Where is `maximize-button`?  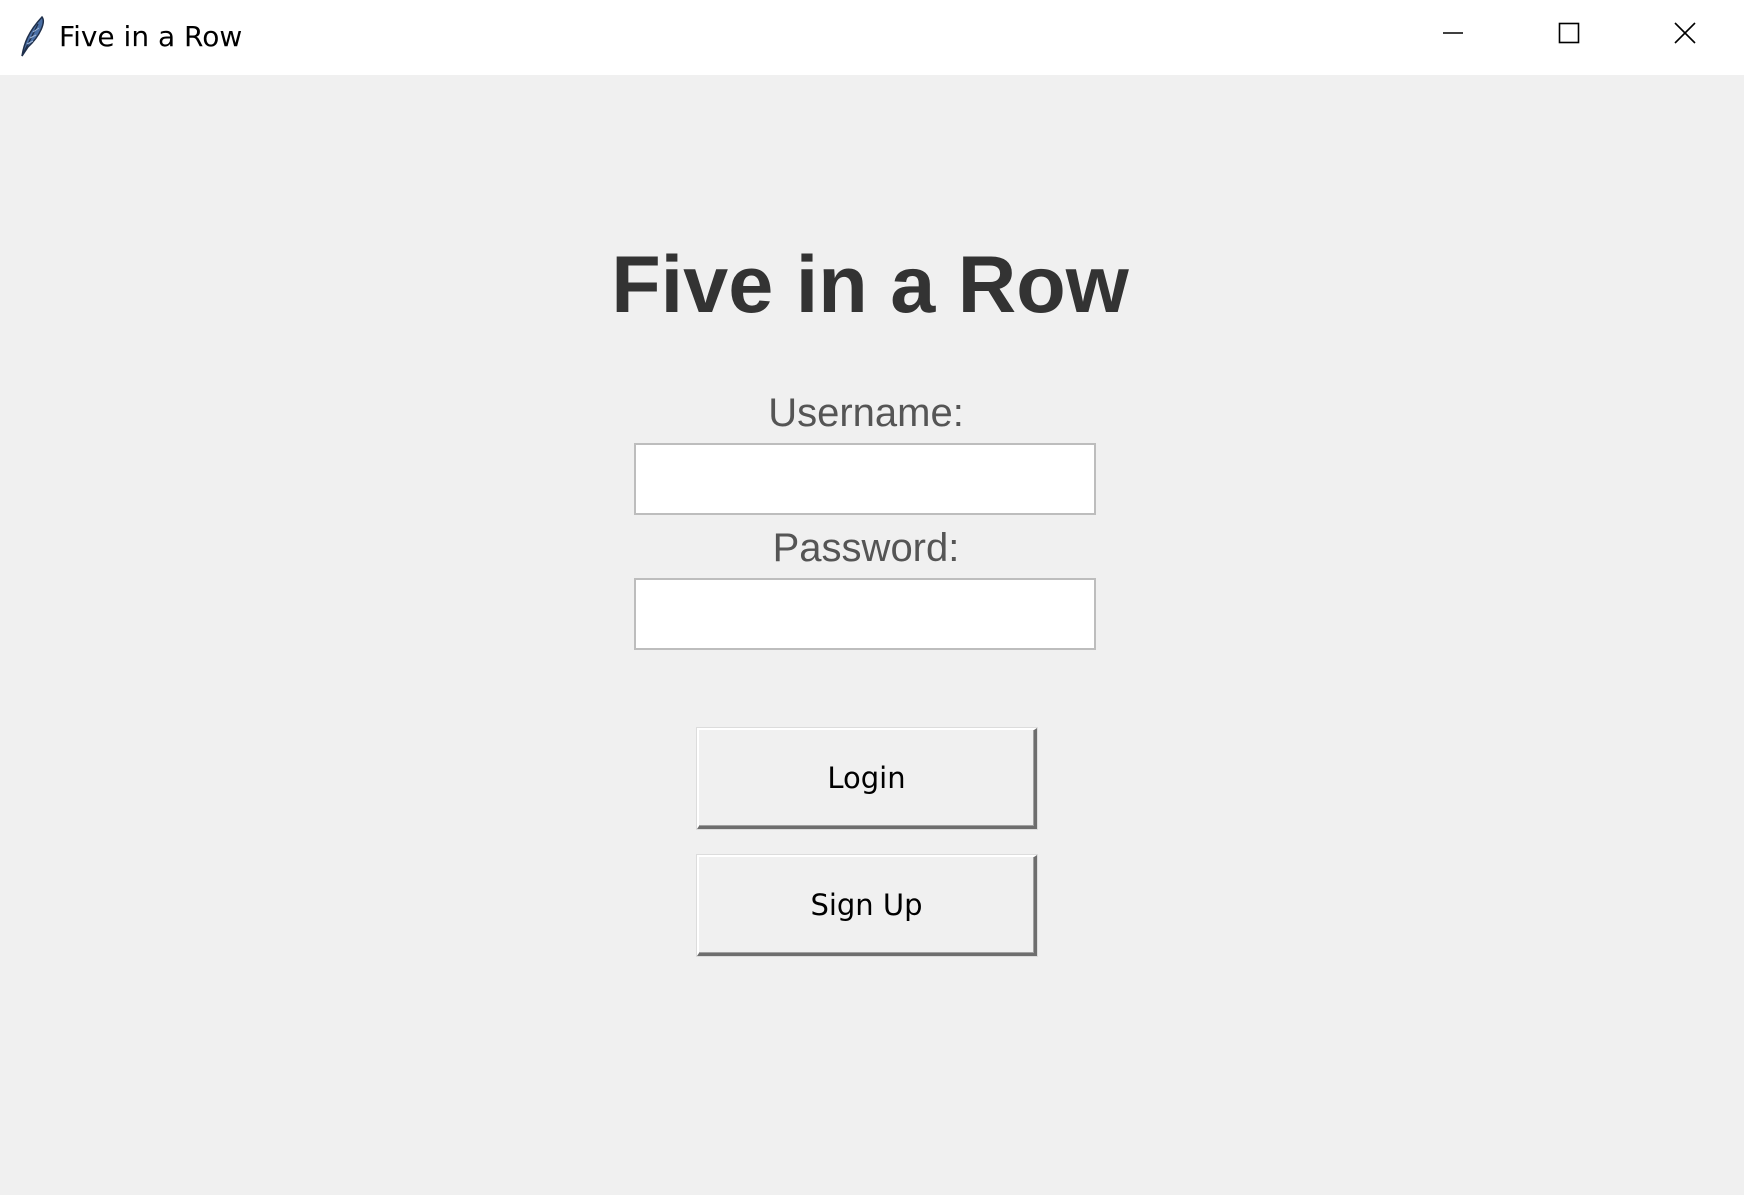 maximize-button is located at coordinates (1569, 35).